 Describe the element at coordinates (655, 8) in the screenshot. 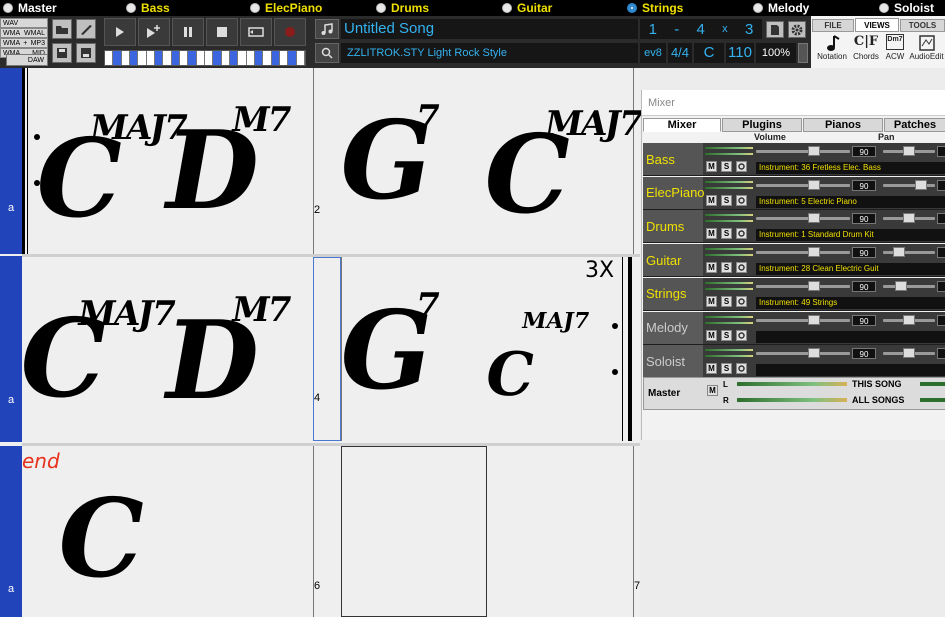

I see `radio-strings: Strings` at that location.